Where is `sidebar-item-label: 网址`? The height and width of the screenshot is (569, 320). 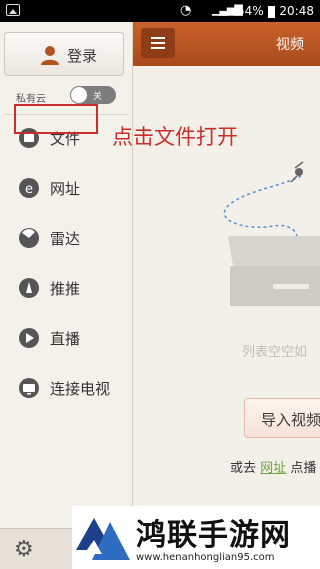 sidebar-item-label: 网址 is located at coordinates (65, 189).